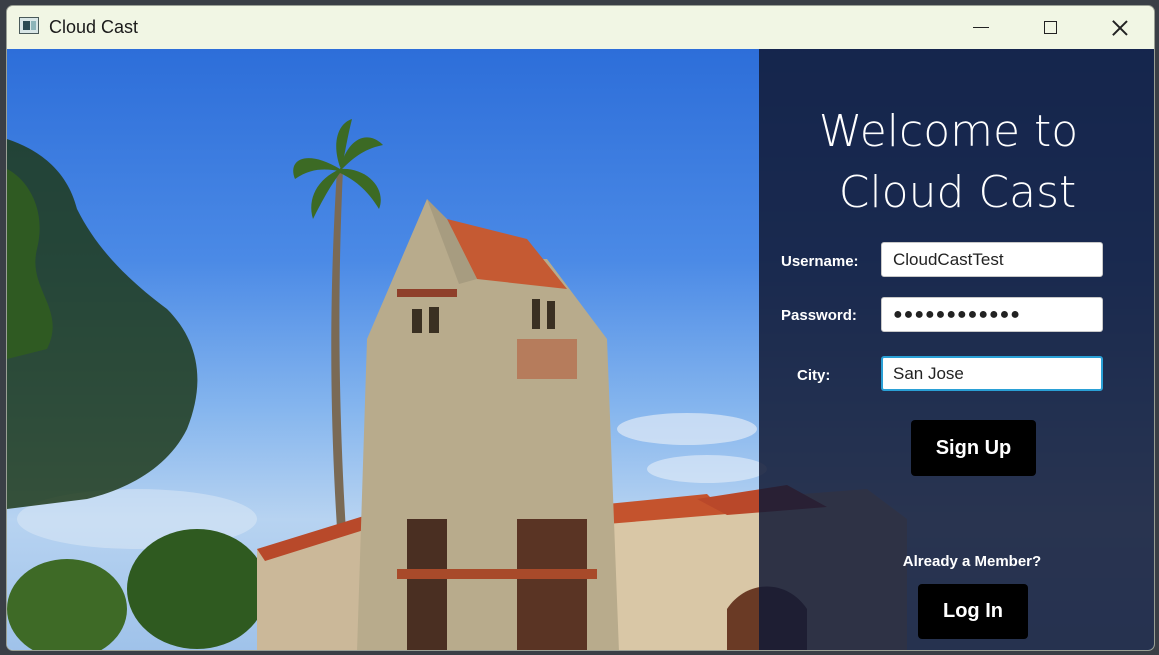 This screenshot has width=1159, height=655. What do you see at coordinates (820, 261) in the screenshot?
I see `username-label: Username:` at bounding box center [820, 261].